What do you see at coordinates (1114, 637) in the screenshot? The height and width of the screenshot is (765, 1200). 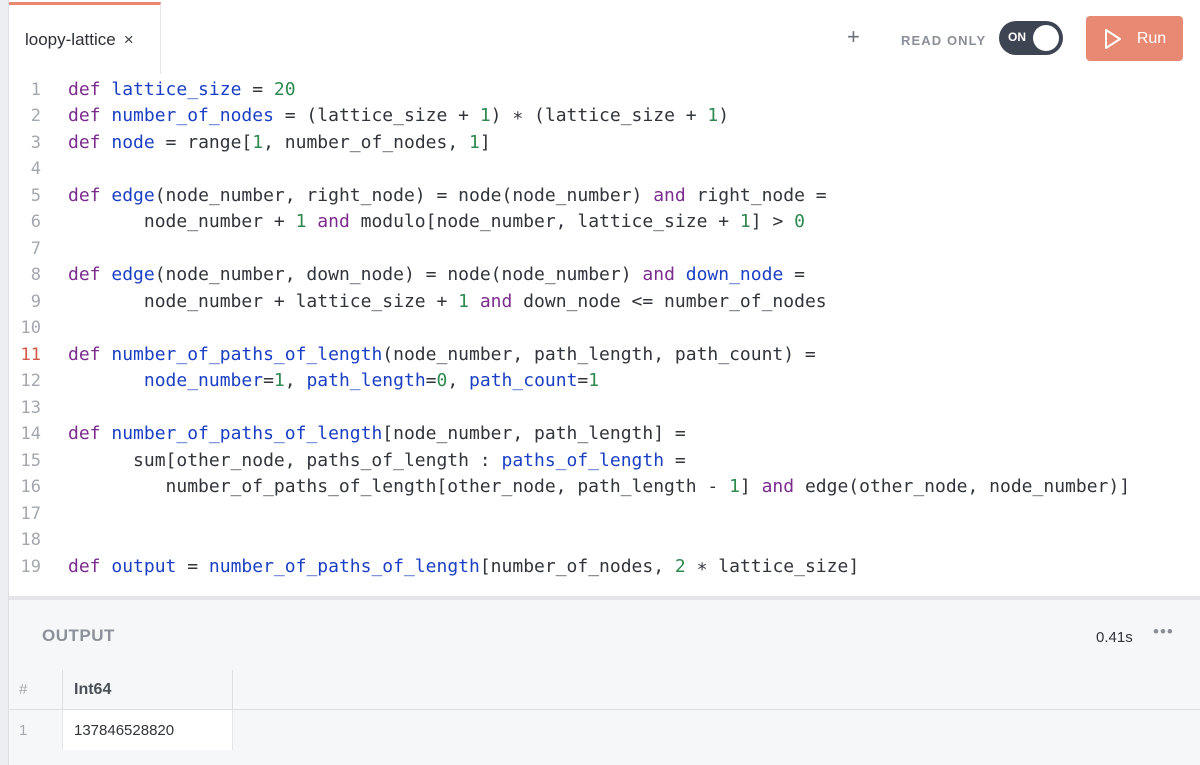 I see `execution-time: 0.41s` at bounding box center [1114, 637].